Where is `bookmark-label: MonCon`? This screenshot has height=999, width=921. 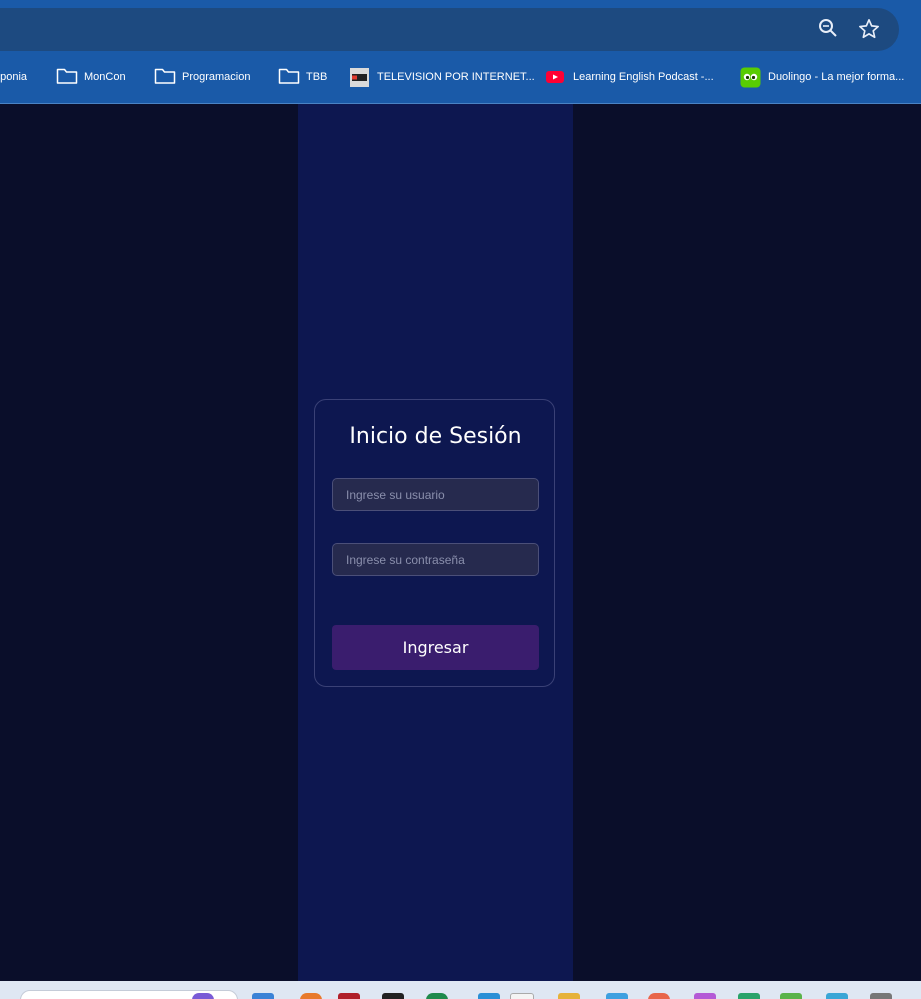 bookmark-label: MonCon is located at coordinates (105, 77).